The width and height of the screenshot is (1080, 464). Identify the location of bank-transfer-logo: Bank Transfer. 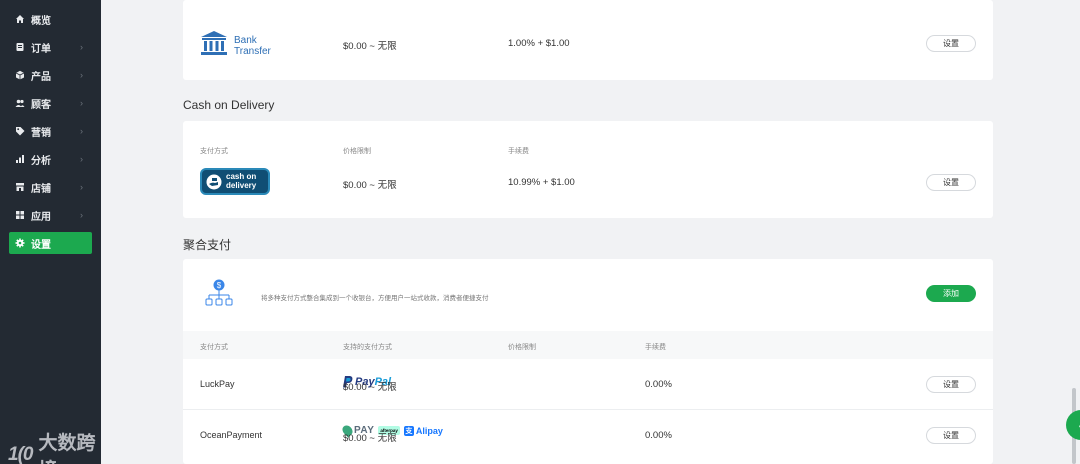
(235, 45).